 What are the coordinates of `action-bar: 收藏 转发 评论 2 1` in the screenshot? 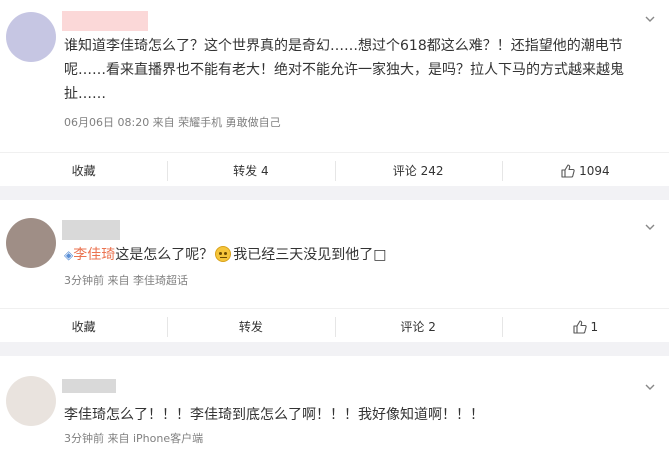 It's located at (334, 326).